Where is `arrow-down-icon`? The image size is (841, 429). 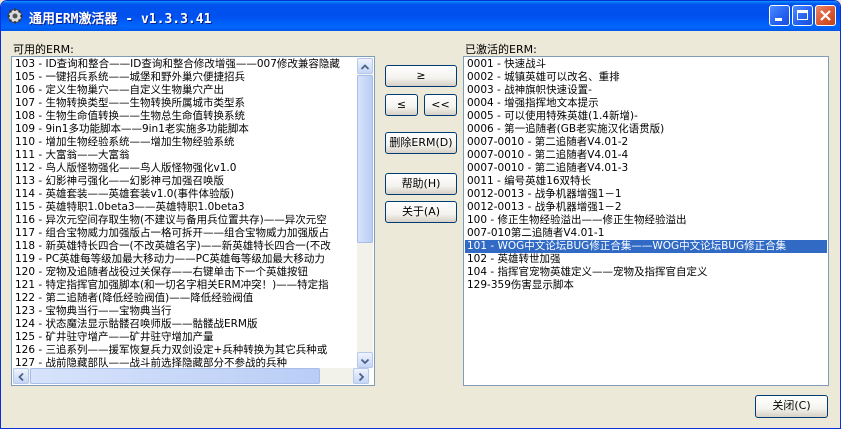 arrow-down-icon is located at coordinates (365, 361).